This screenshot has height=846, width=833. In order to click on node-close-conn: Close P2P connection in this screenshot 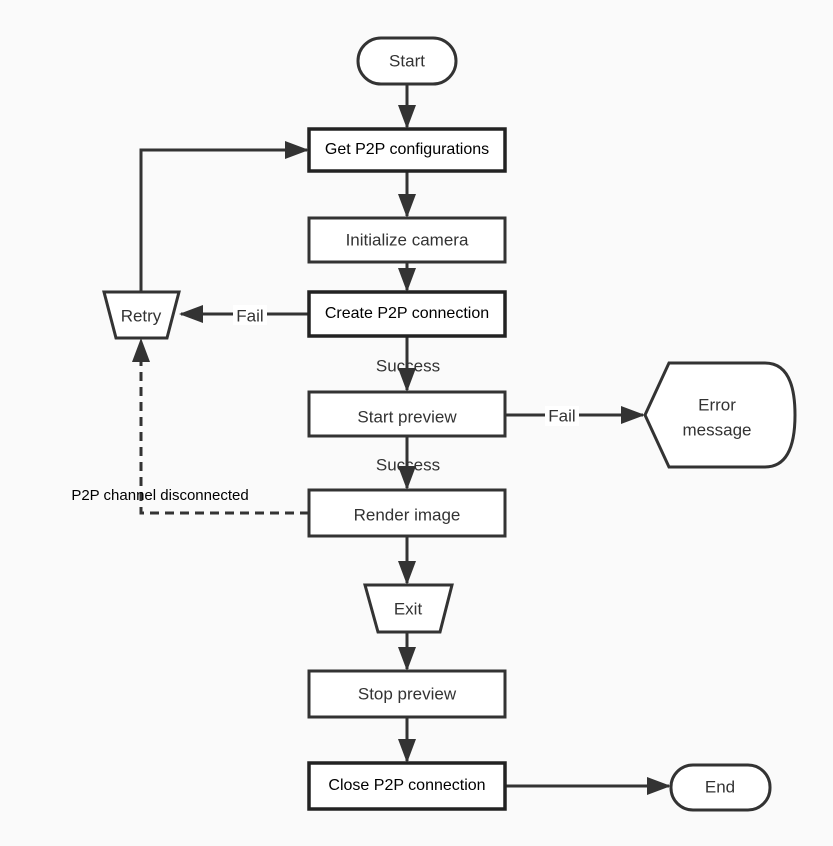, I will do `click(407, 786)`.